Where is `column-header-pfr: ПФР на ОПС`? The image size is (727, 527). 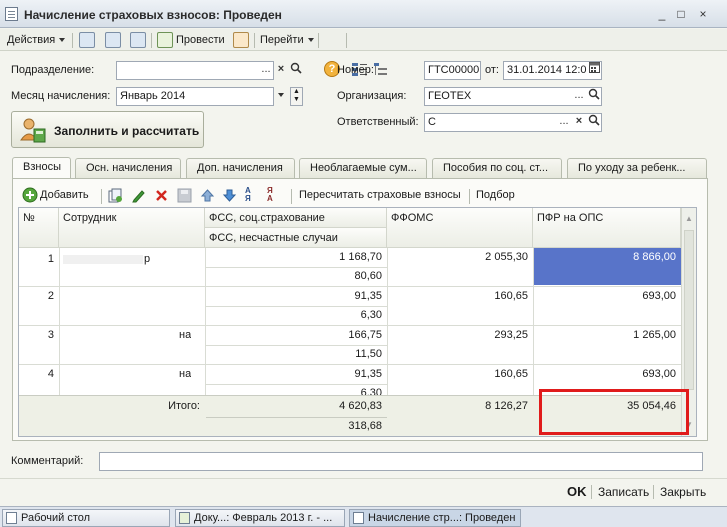
column-header-pfr: ПФР на ОПС is located at coordinates (607, 228).